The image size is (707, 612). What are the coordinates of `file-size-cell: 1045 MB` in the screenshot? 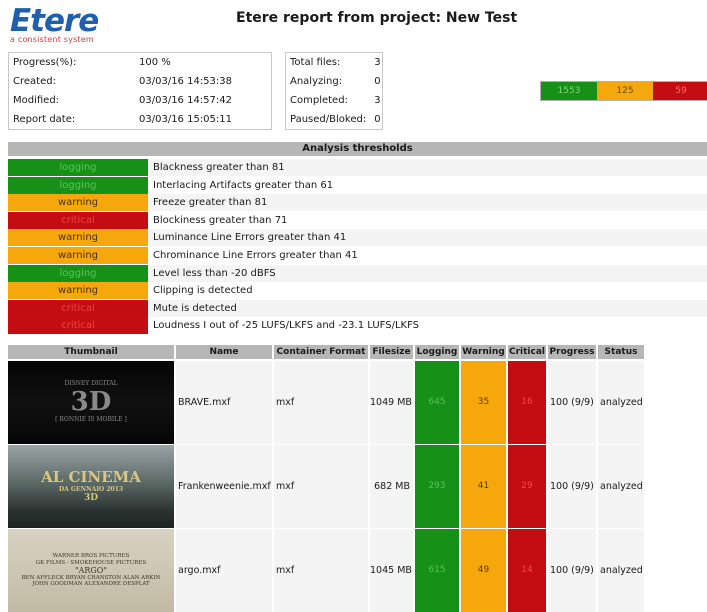 It's located at (391, 570).